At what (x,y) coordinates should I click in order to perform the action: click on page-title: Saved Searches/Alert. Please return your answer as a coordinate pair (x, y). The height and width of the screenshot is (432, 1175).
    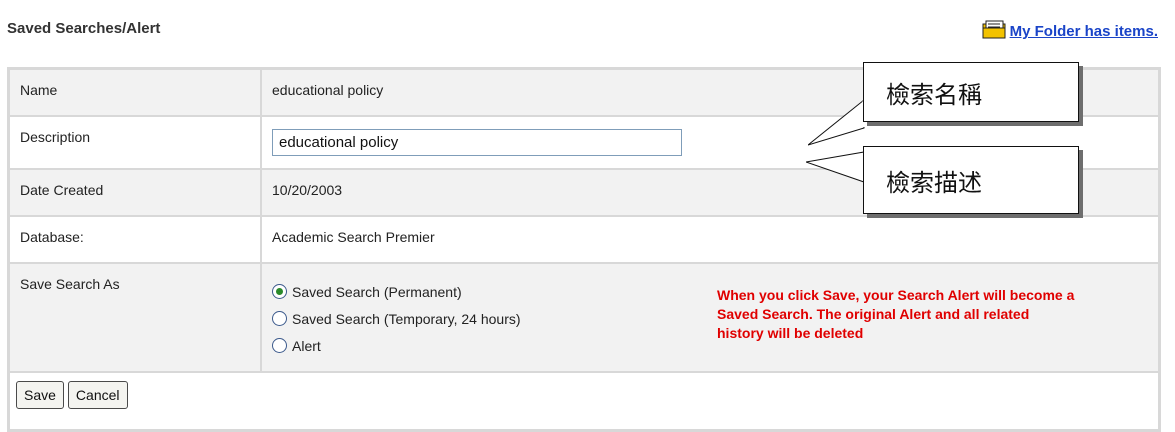
    Looking at the image, I should click on (84, 28).